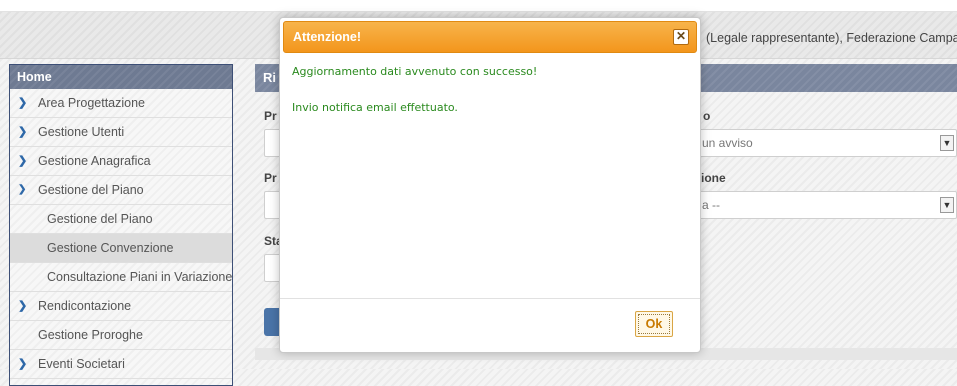  I want to click on dialog-divider, so click(490, 298).